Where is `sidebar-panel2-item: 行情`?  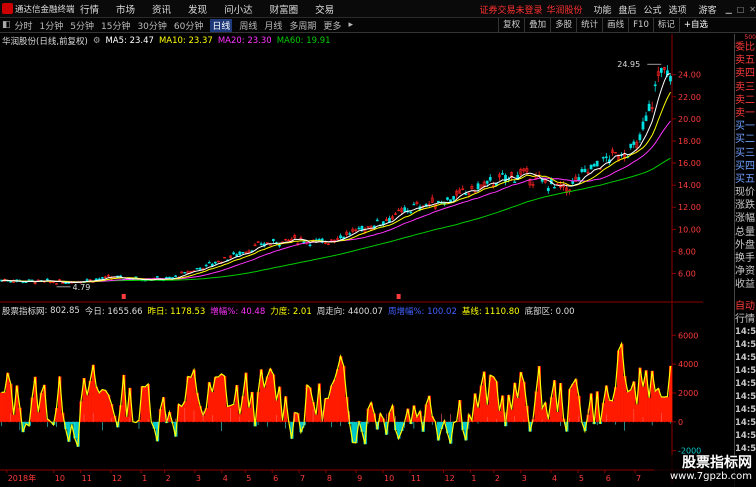
sidebar-panel2-item: 行情 is located at coordinates (745, 319).